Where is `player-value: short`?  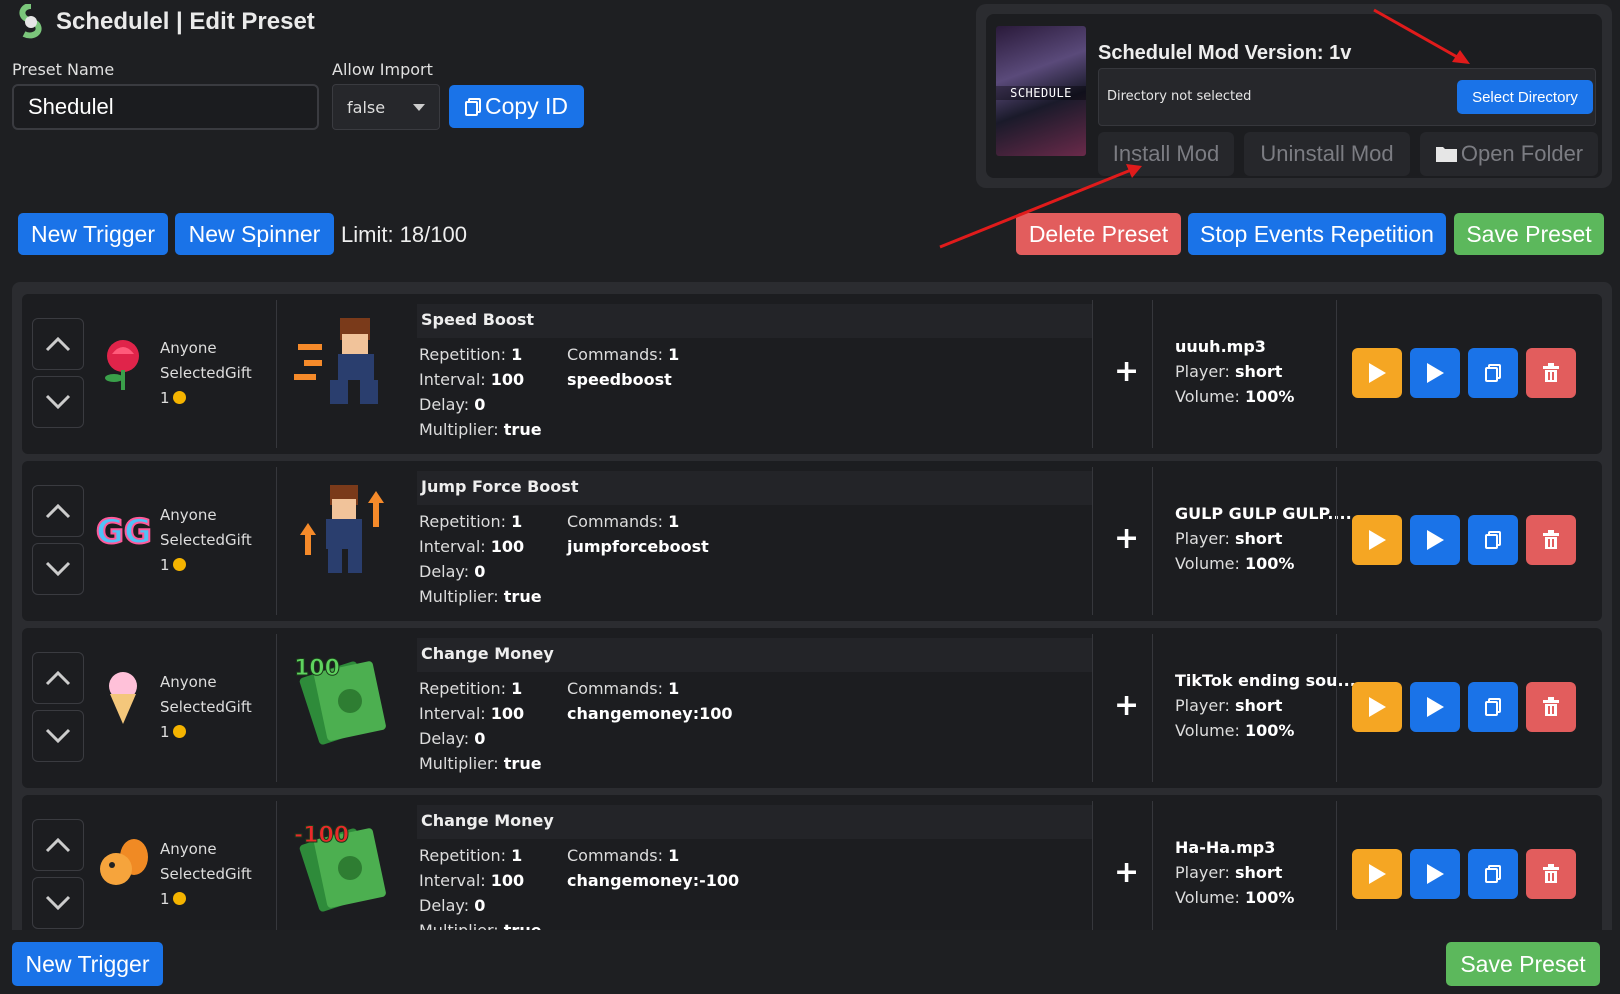 player-value: short is located at coordinates (1259, 705).